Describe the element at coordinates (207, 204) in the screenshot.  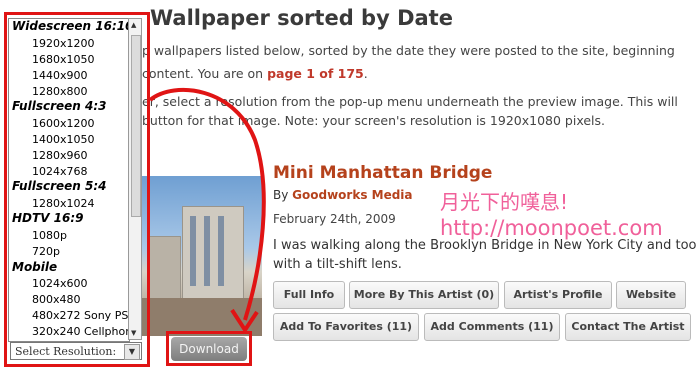
I see `arrow-curve` at that location.